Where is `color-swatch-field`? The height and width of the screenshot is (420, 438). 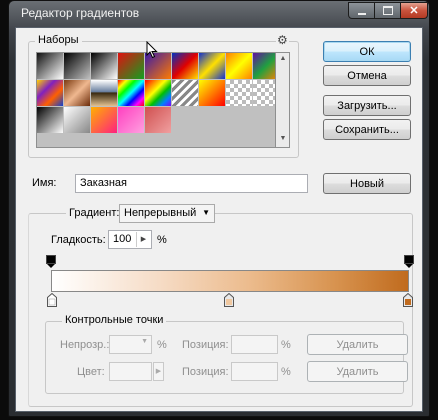 color-swatch-field is located at coordinates (130, 371).